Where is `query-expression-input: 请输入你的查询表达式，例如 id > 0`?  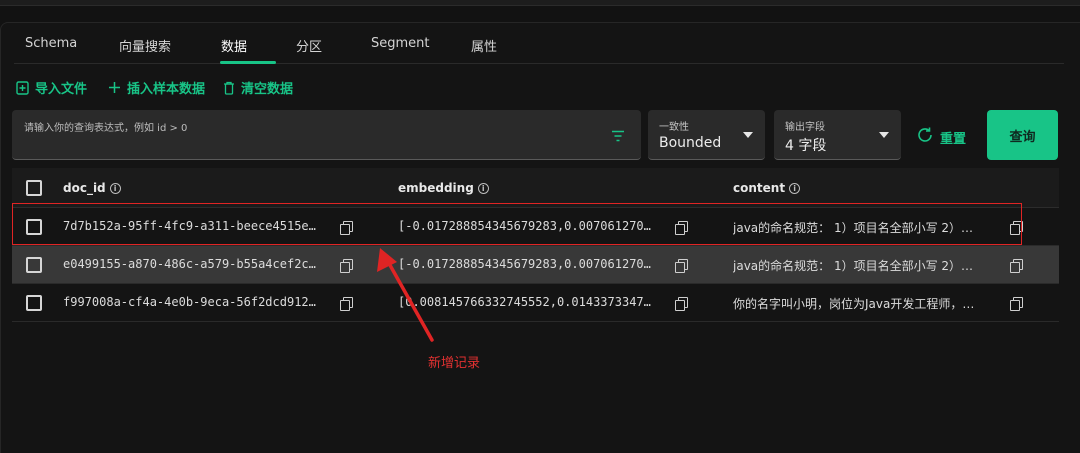
query-expression-input: 请输入你的查询表达式，例如 id > 0 is located at coordinates (326, 135).